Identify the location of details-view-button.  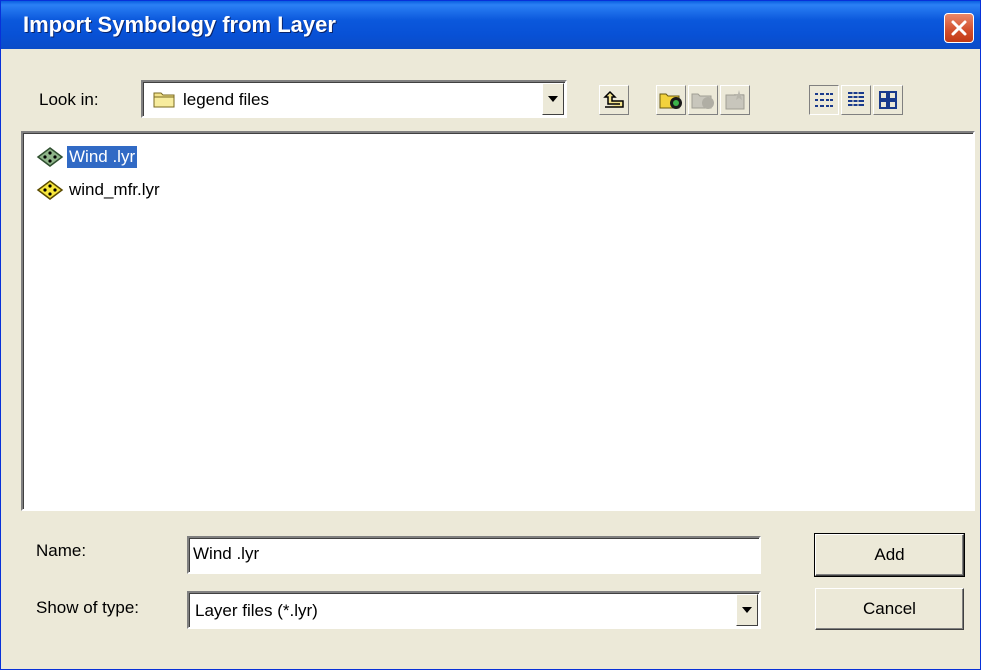
(856, 100).